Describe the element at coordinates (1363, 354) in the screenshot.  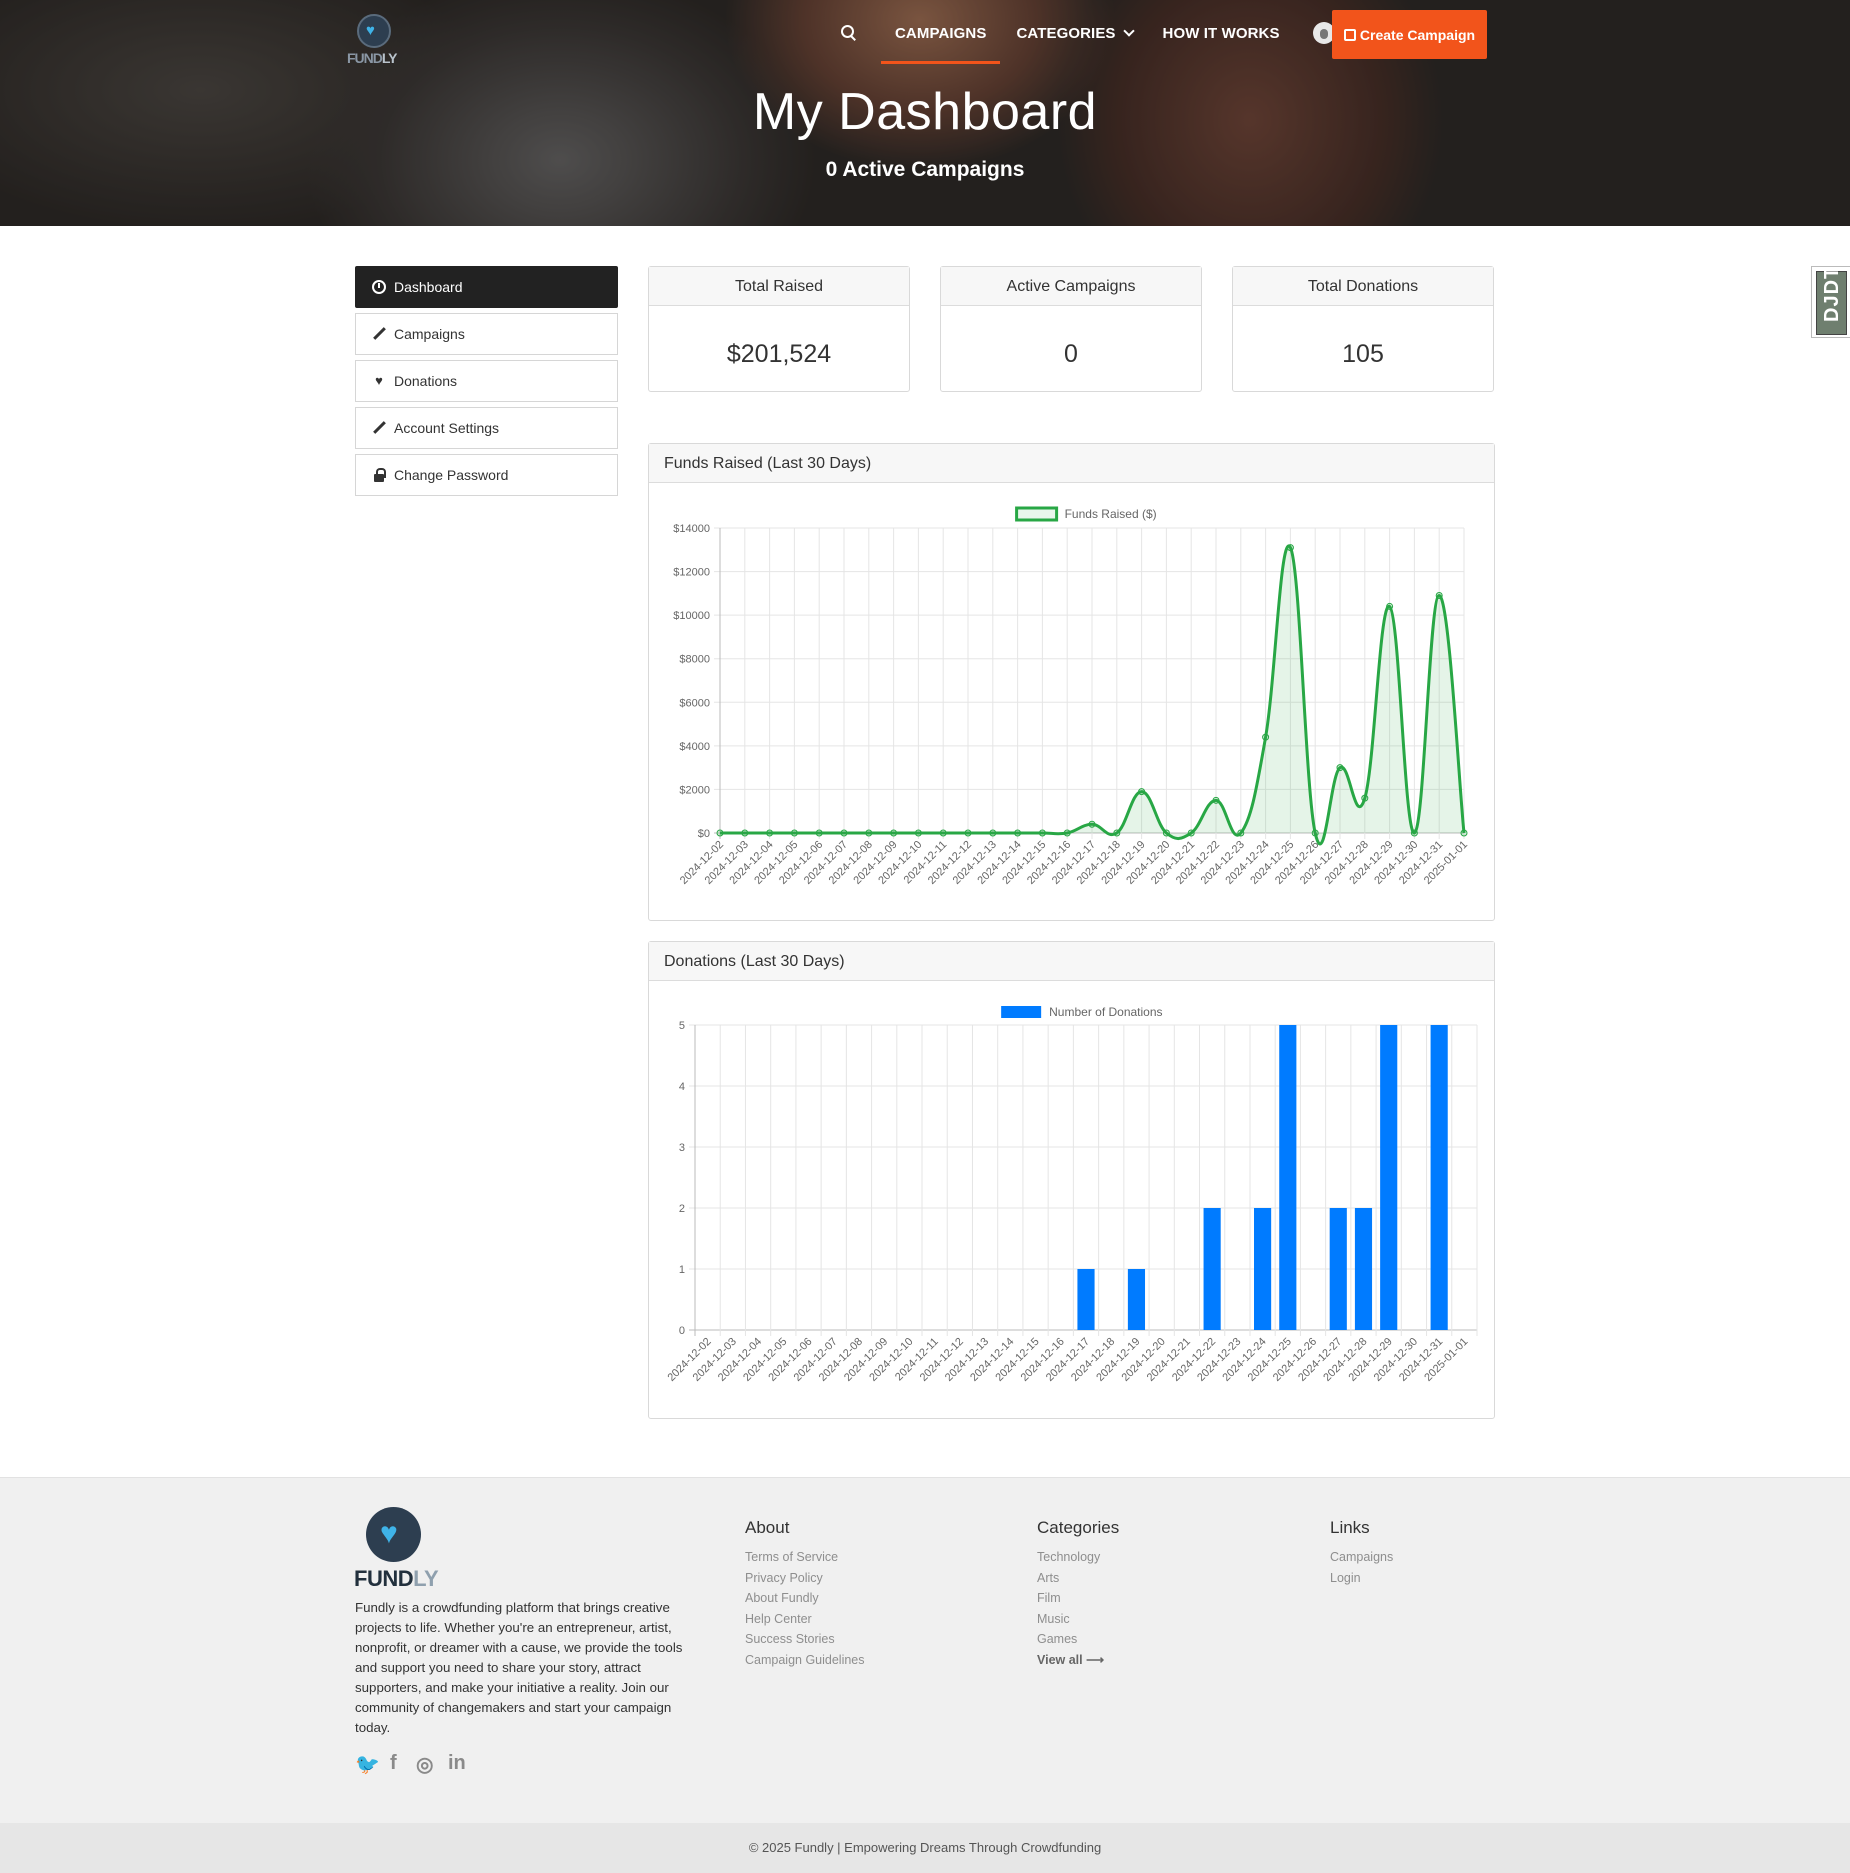
I see `stat-value: 105` at that location.